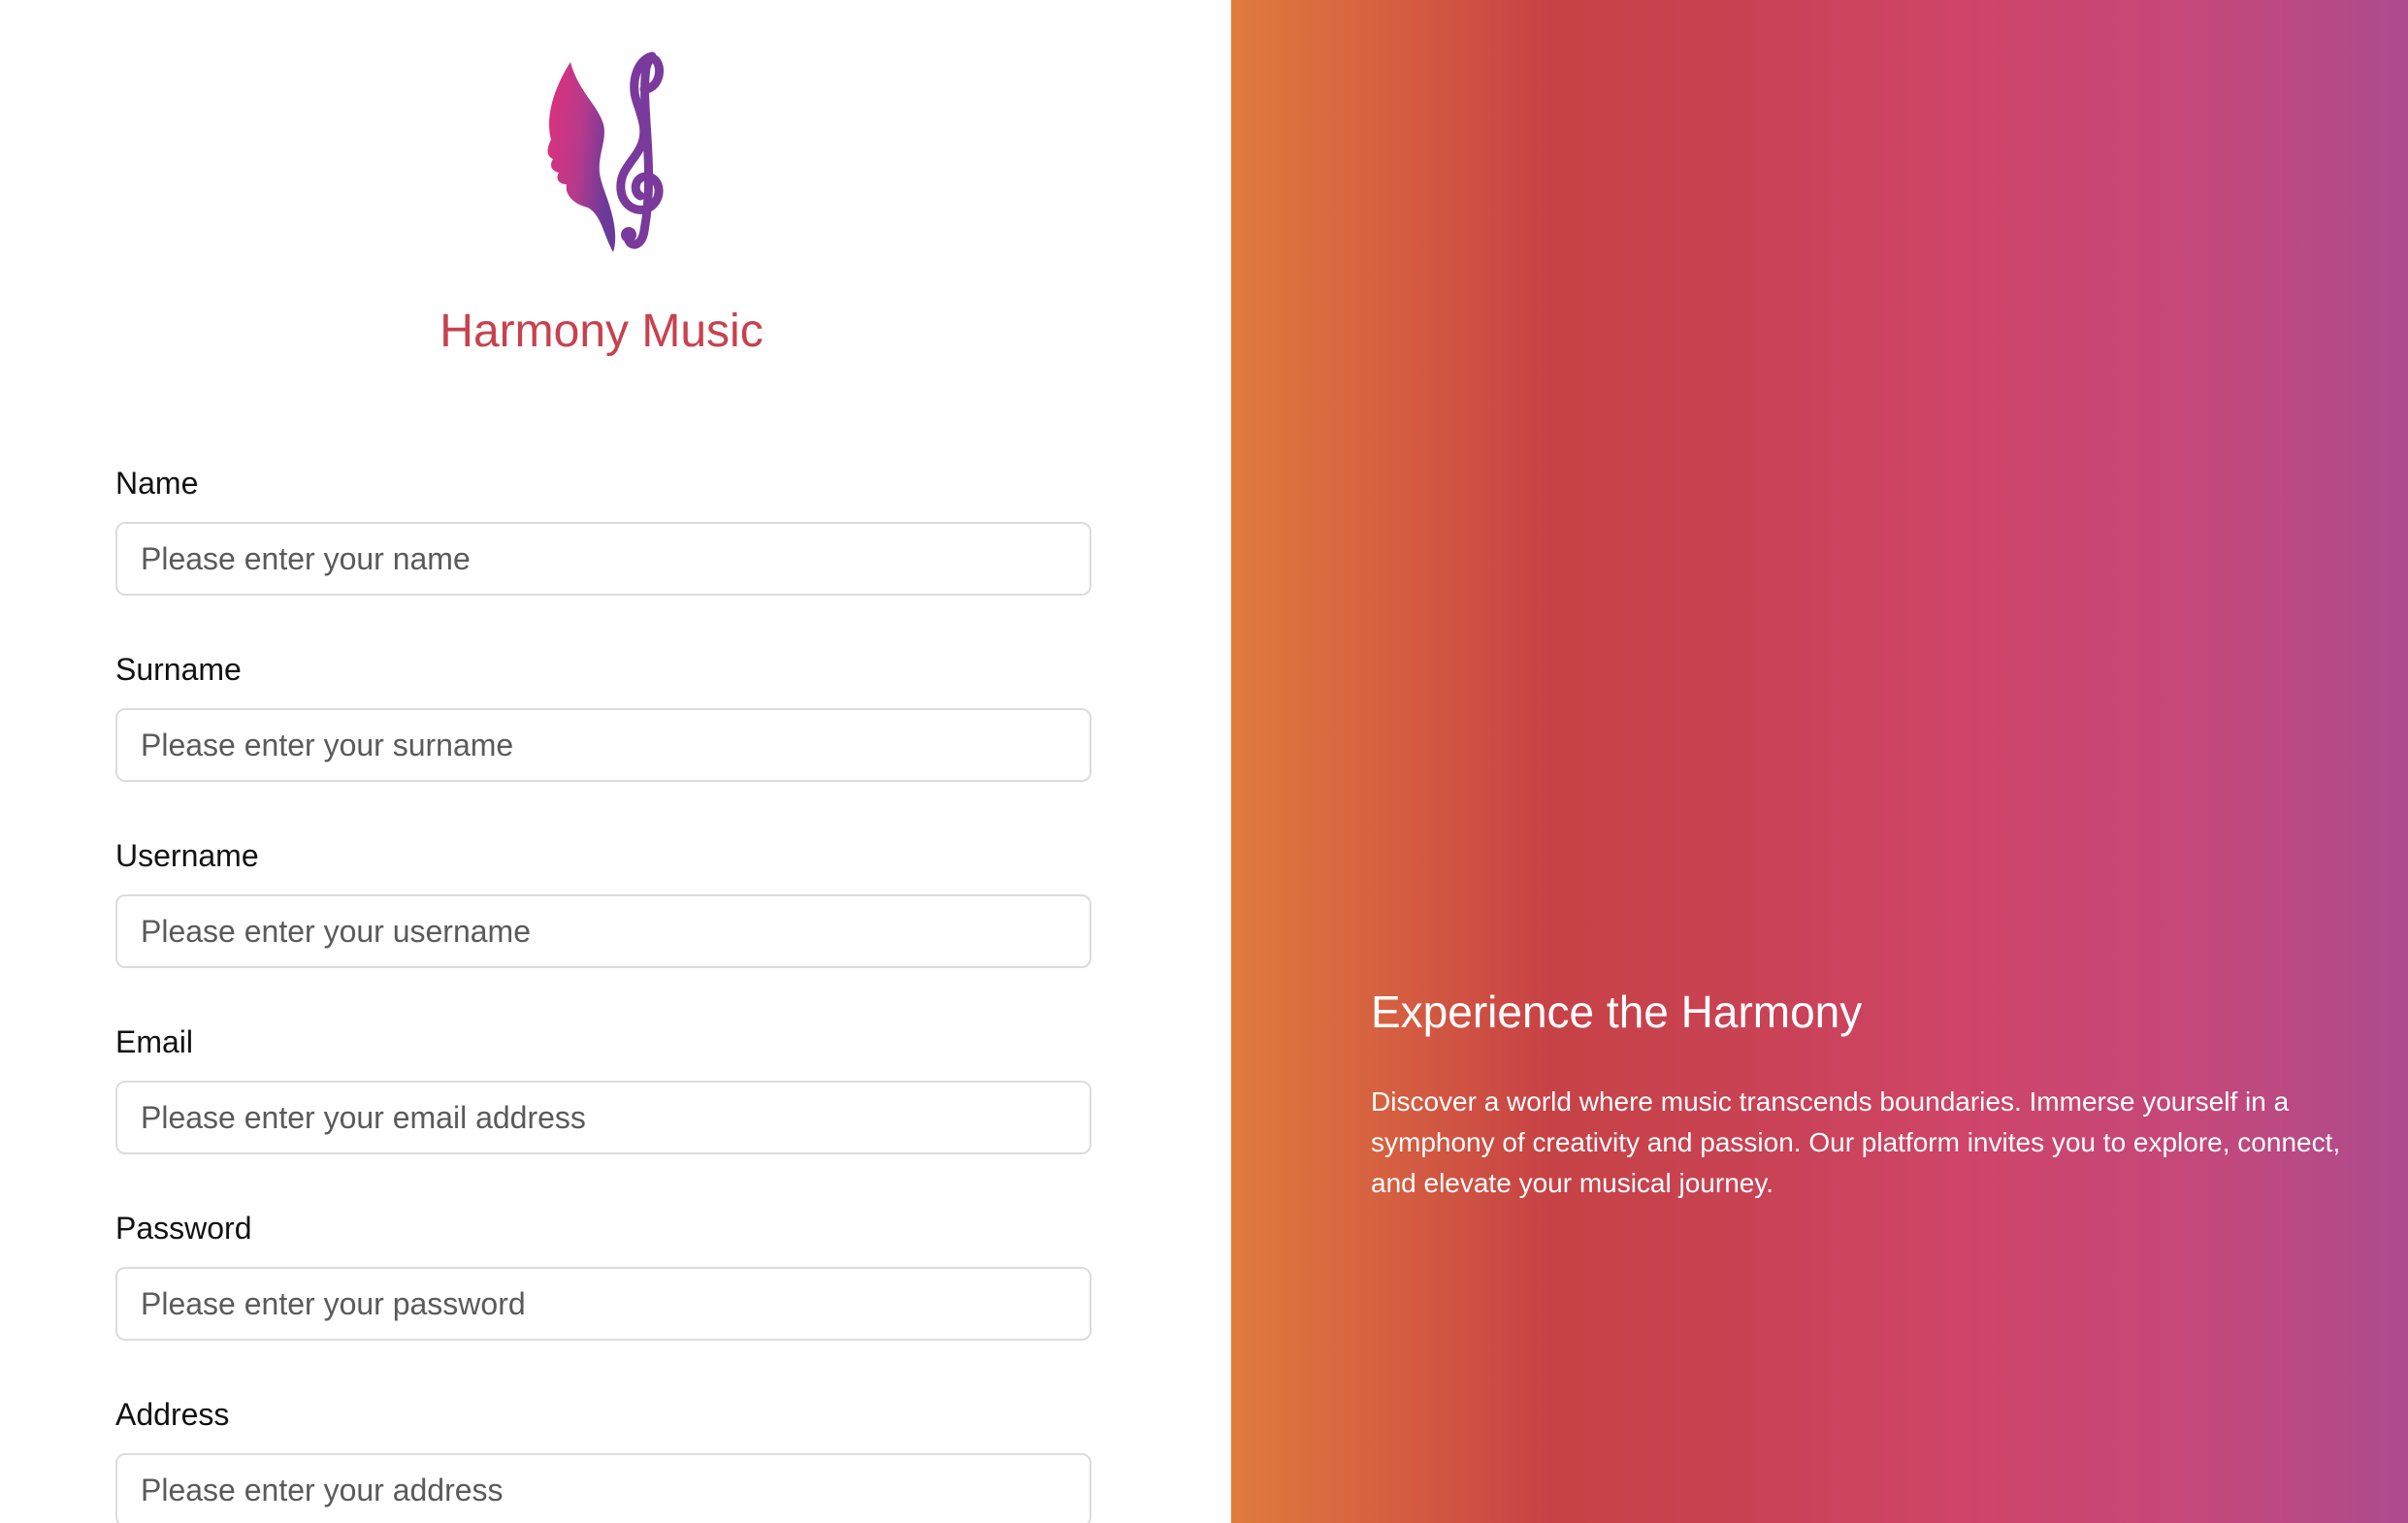 This screenshot has height=1523, width=2408. I want to click on username-input, so click(603, 931).